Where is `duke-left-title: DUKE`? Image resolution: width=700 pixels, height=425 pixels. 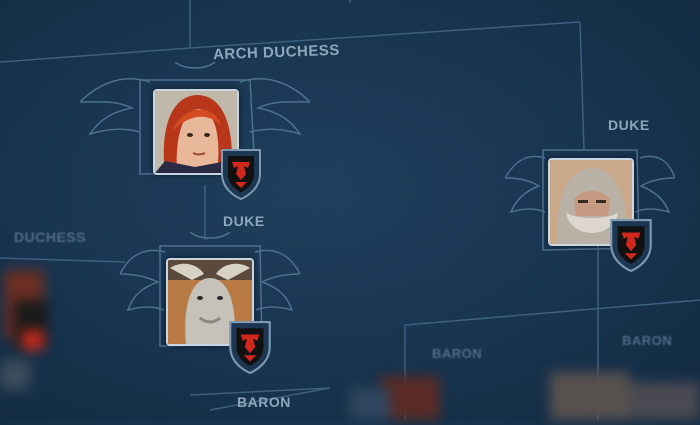 duke-left-title: DUKE is located at coordinates (244, 221).